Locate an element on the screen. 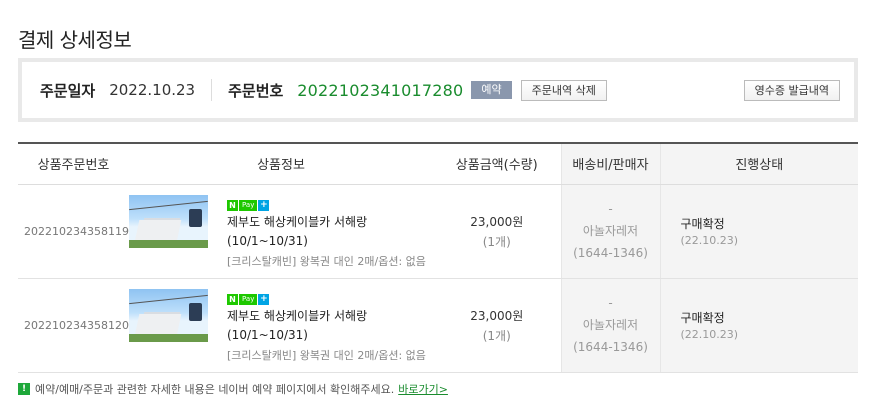 The width and height of the screenshot is (869, 411). header-order-item-no: 상품주문번호 is located at coordinates (73, 163).